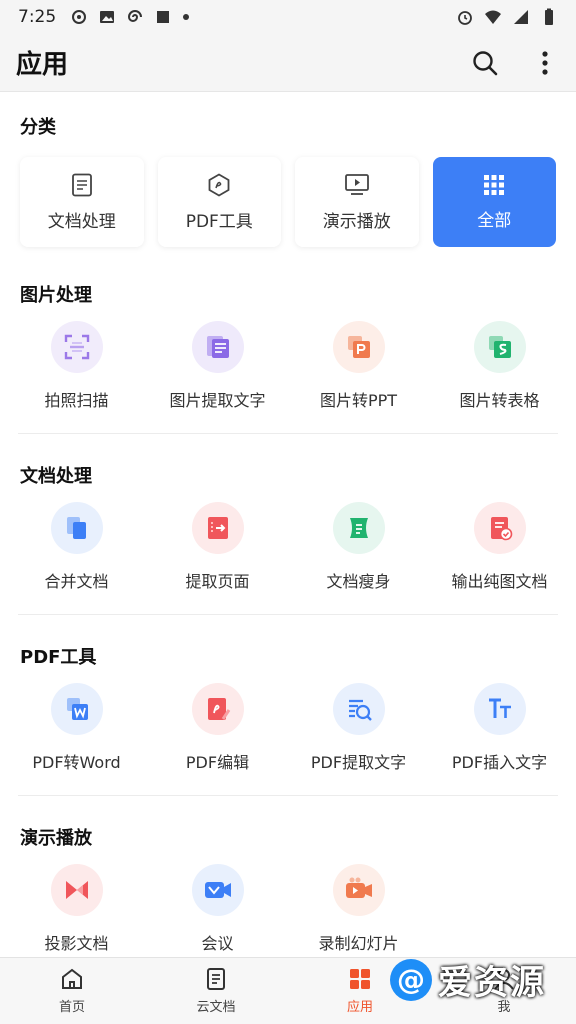 This screenshot has width=576, height=1024. I want to click on nav-label: 首页, so click(71, 1007).